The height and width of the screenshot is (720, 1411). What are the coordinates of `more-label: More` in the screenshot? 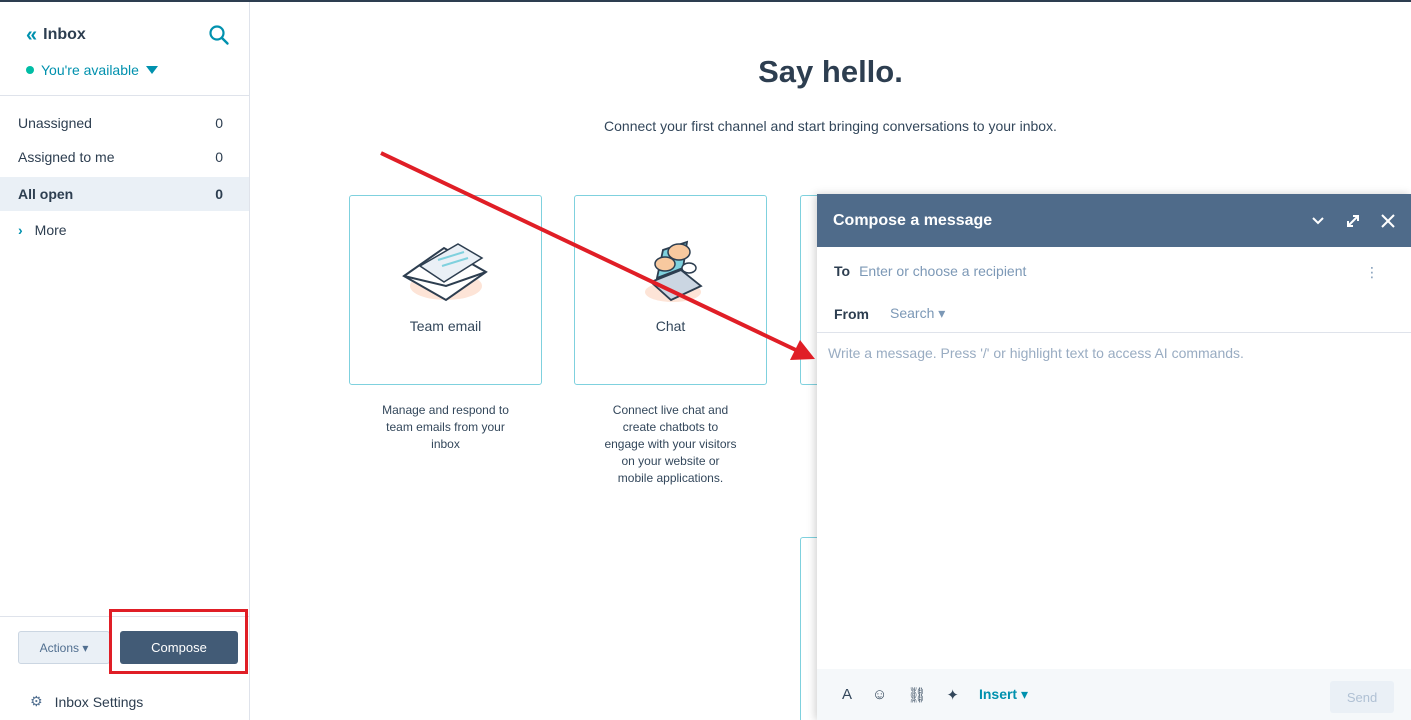 It's located at (50, 230).